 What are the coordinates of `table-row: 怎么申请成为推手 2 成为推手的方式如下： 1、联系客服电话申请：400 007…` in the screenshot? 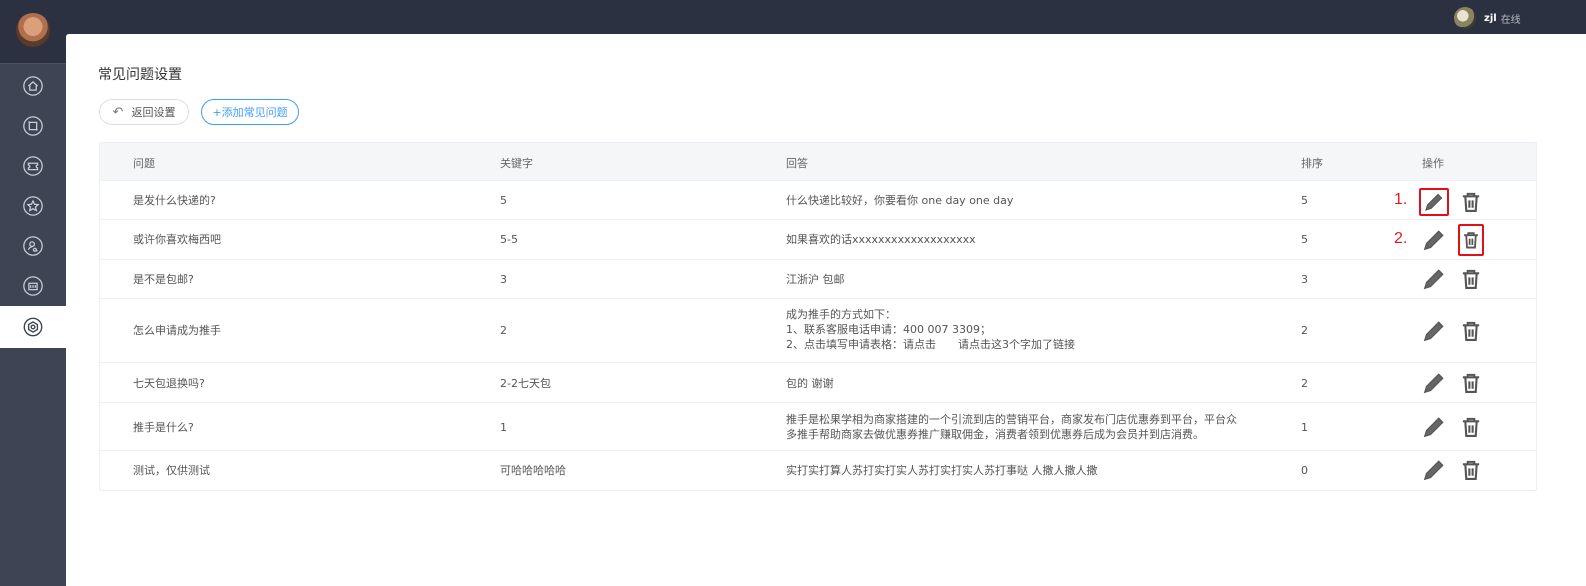 It's located at (818, 331).